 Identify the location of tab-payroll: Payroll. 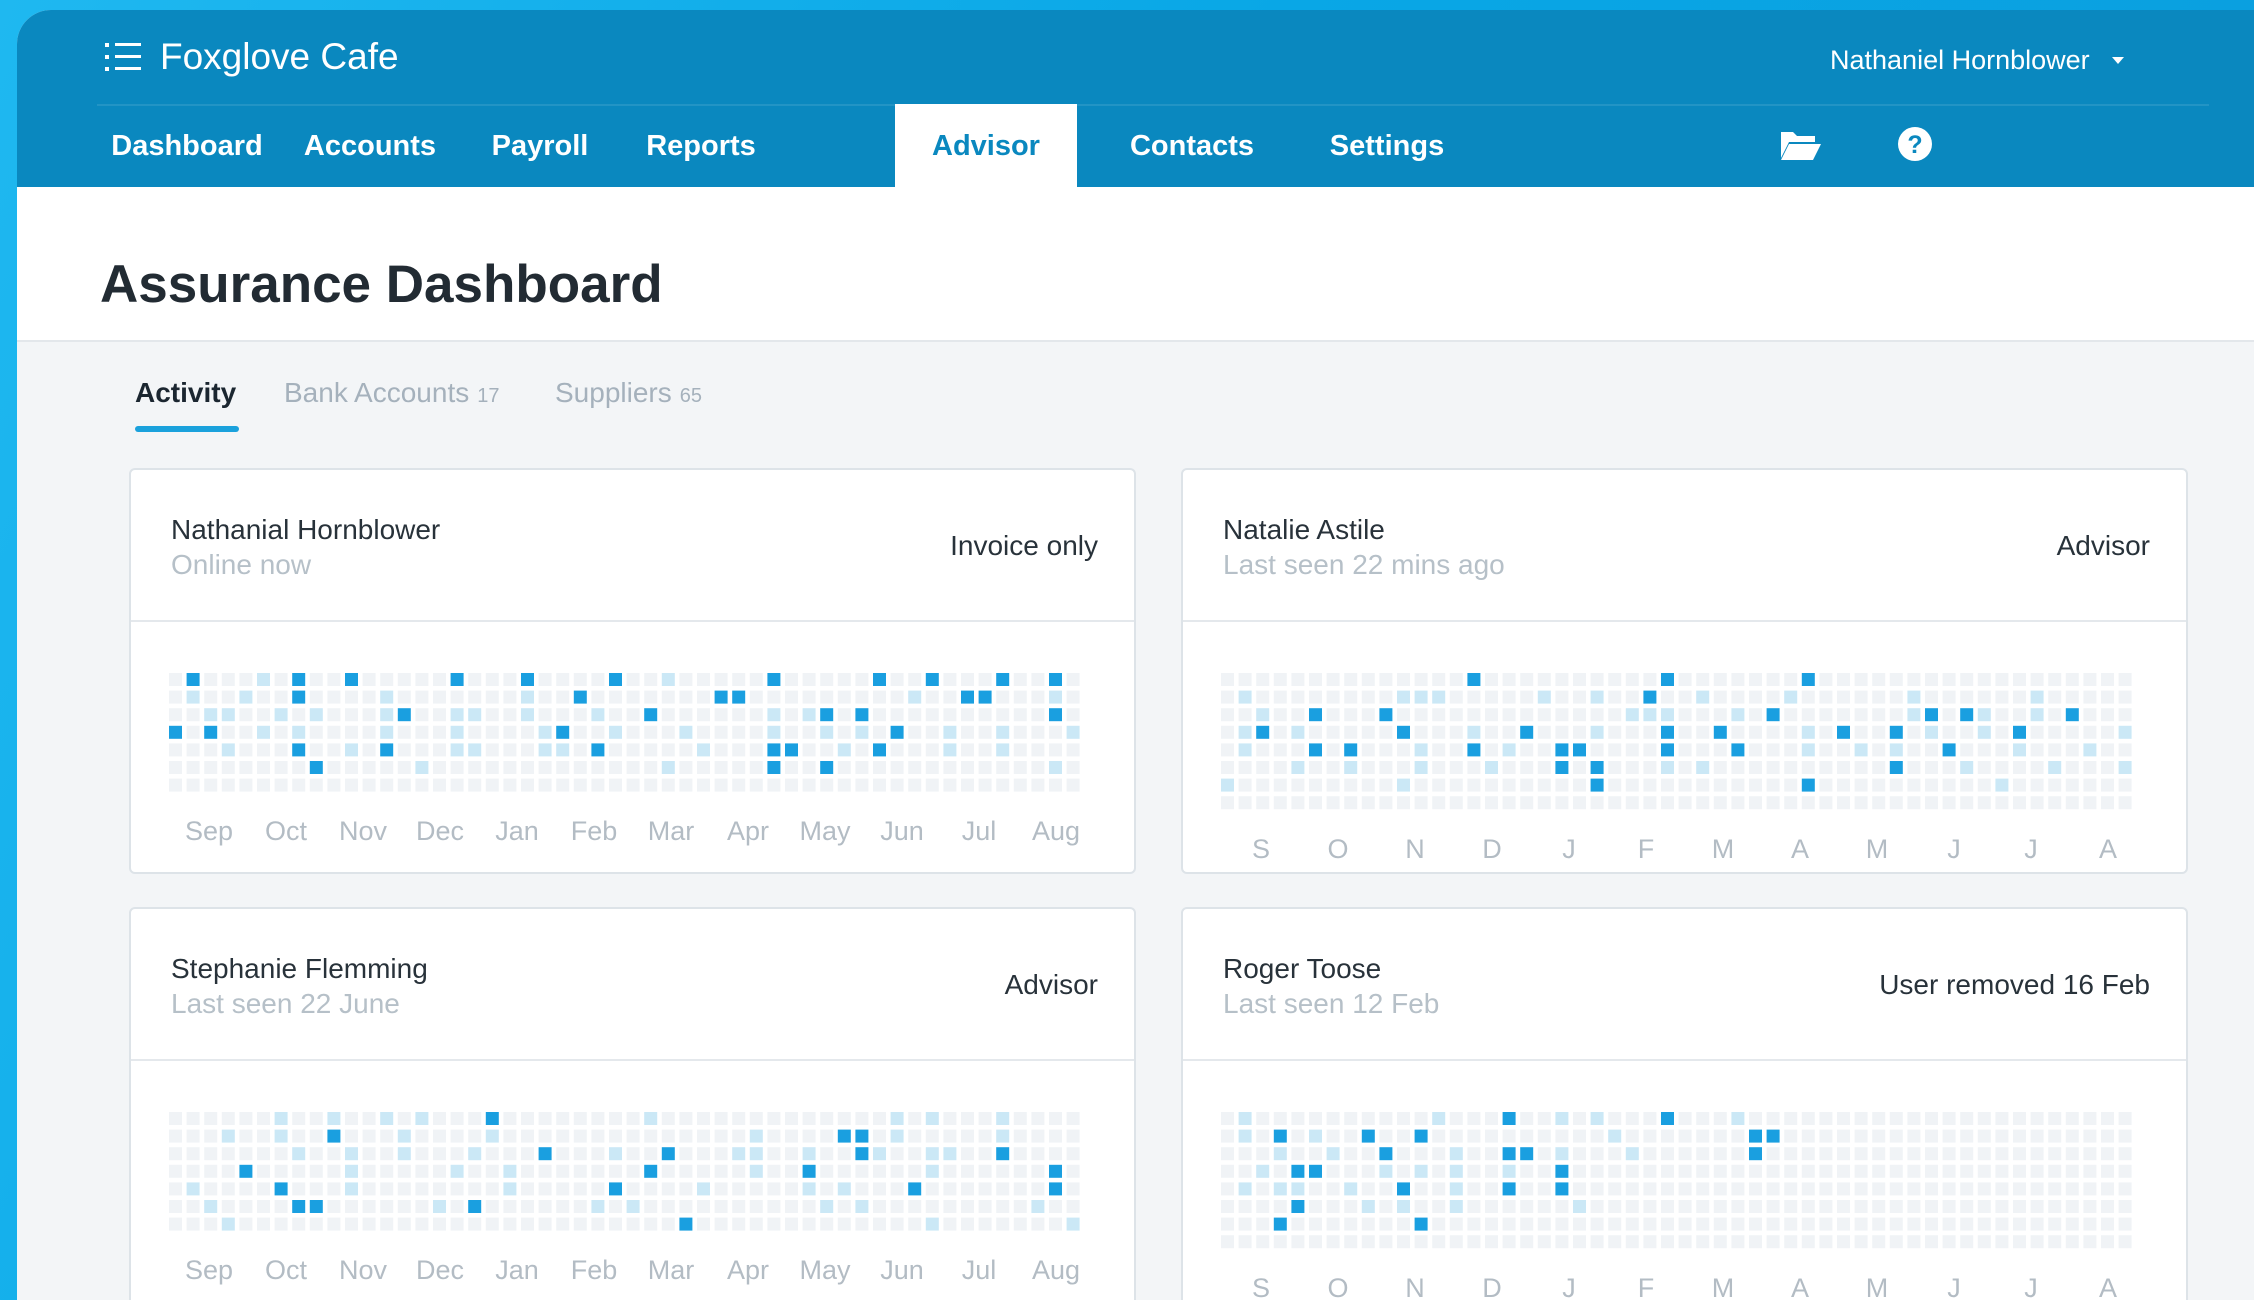
(540, 145).